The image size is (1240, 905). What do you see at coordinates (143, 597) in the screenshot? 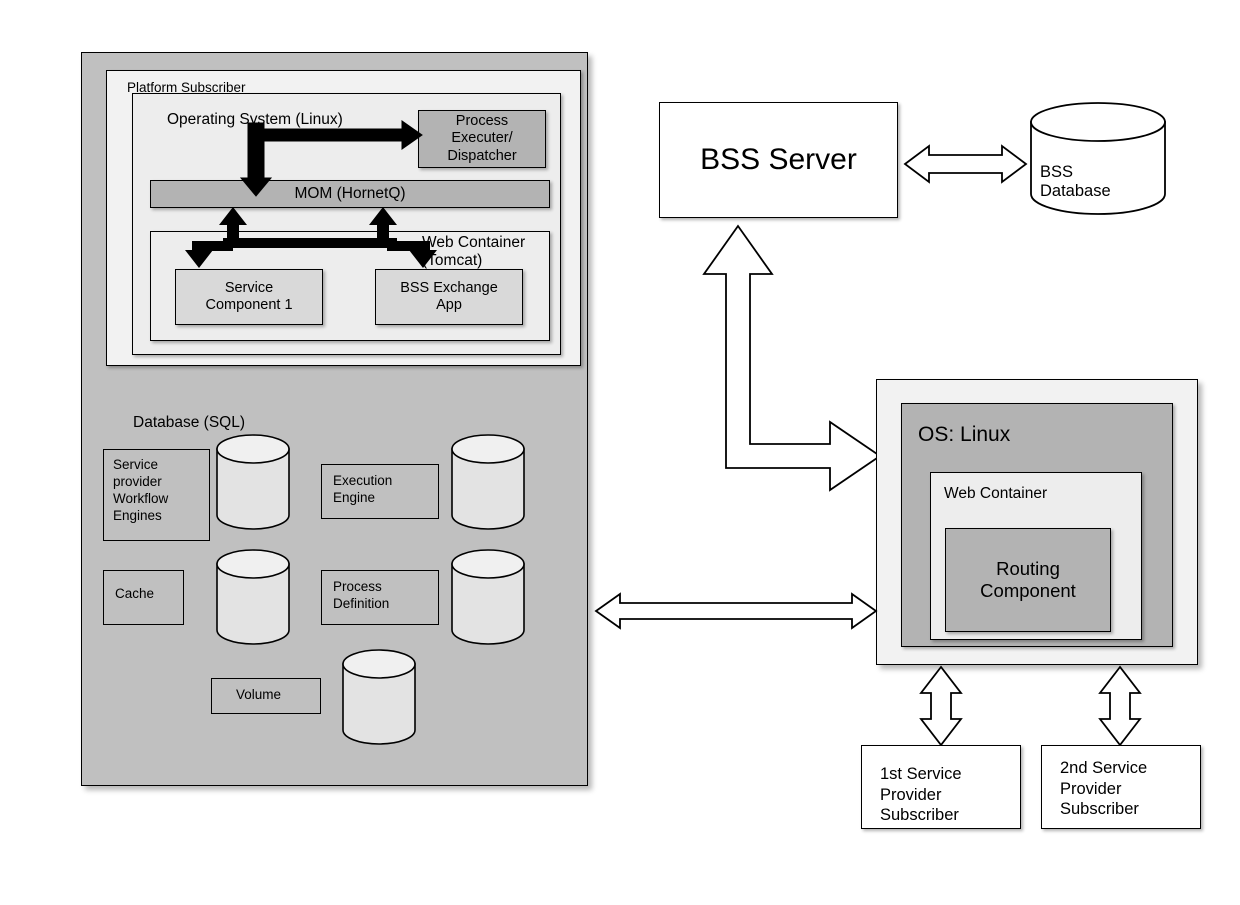
I see `cache-box: Cache` at bounding box center [143, 597].